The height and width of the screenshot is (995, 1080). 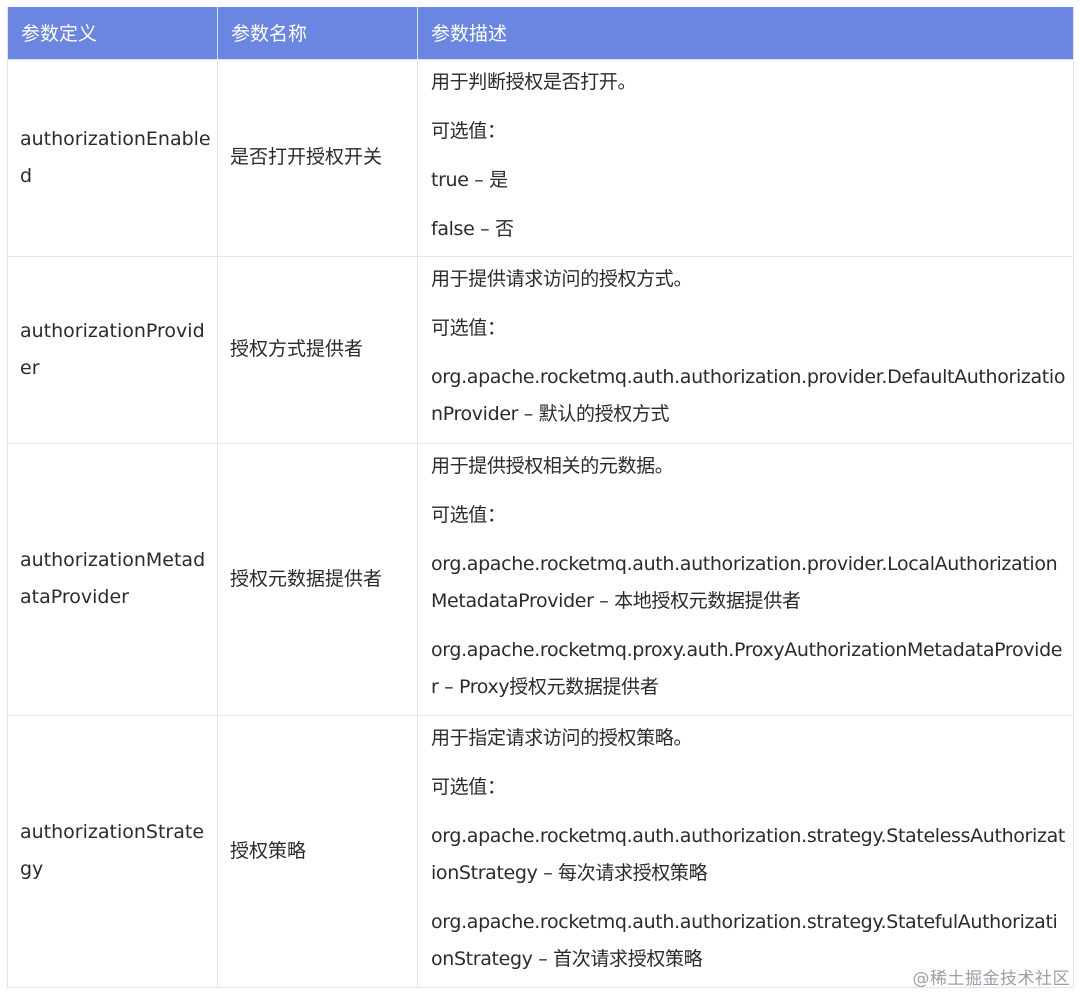 What do you see at coordinates (112, 349) in the screenshot?
I see `param-definition: authorizationProvider` at bounding box center [112, 349].